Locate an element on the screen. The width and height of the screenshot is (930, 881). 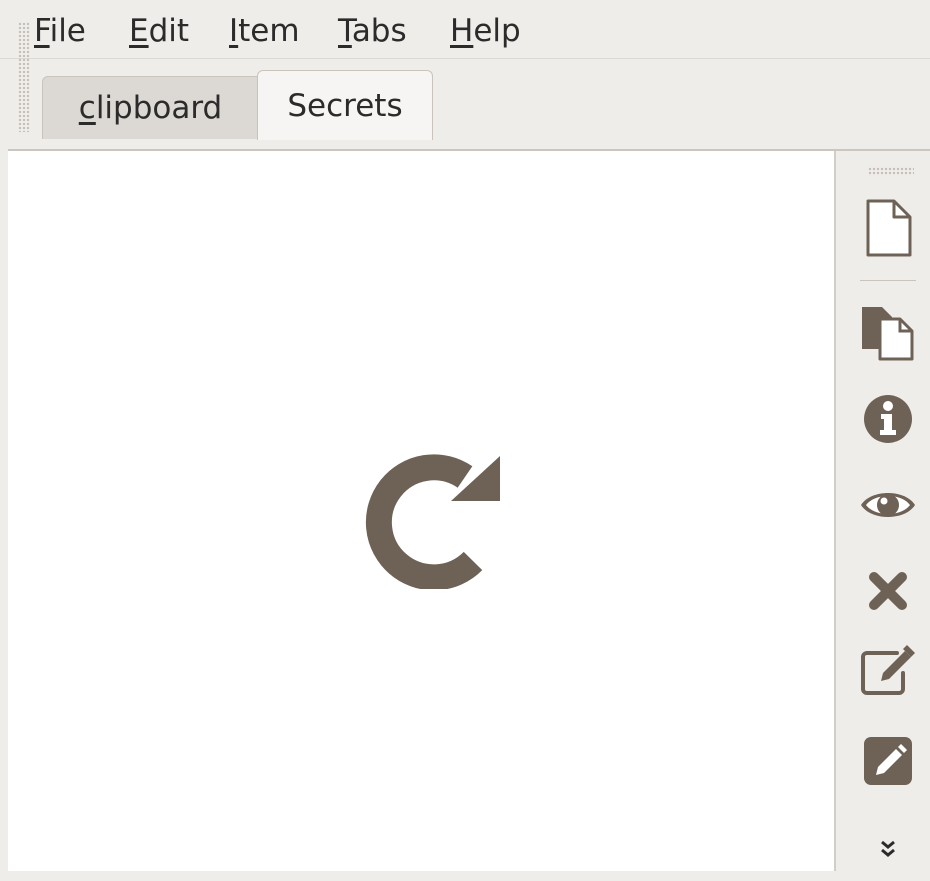
menu-item-label: tem is located at coordinates (269, 31).